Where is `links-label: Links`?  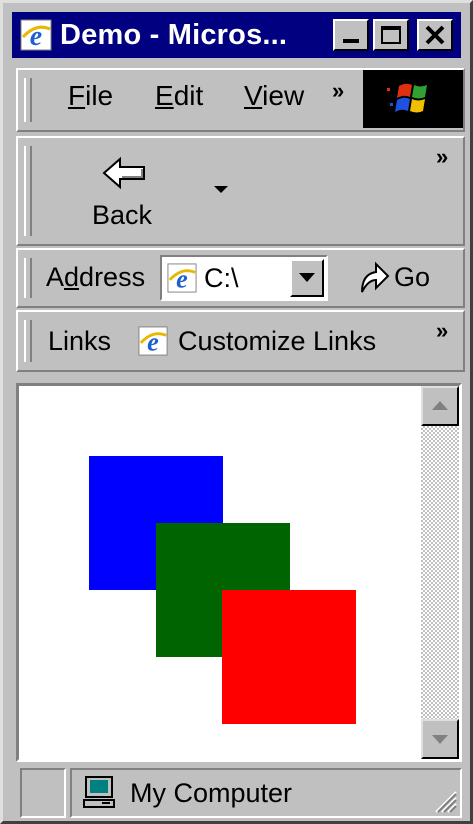
links-label: Links is located at coordinates (80, 341).